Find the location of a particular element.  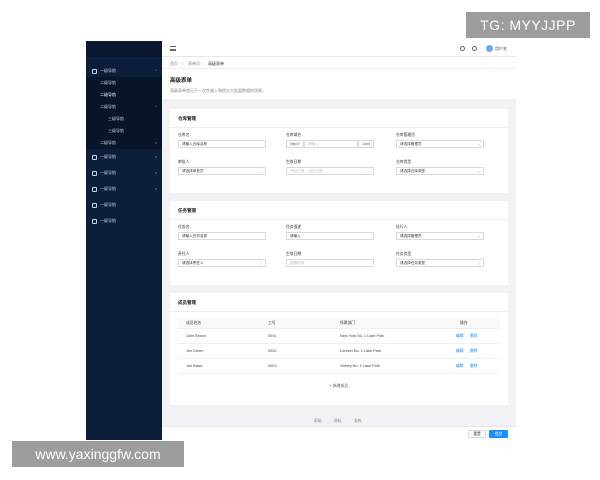

select-value: 请选择仓库类型 is located at coordinates (413, 170).